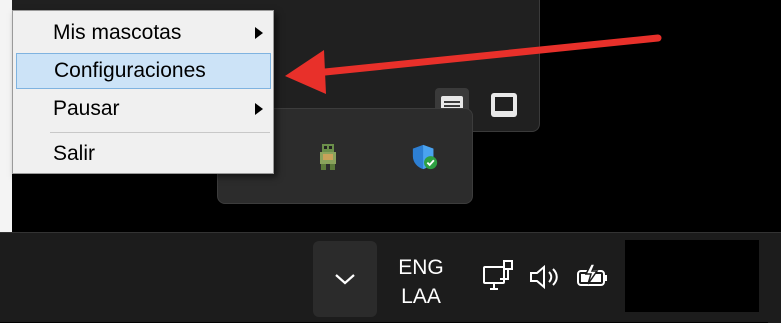 The height and width of the screenshot is (323, 781). I want to click on volume-icon, so click(545, 277).